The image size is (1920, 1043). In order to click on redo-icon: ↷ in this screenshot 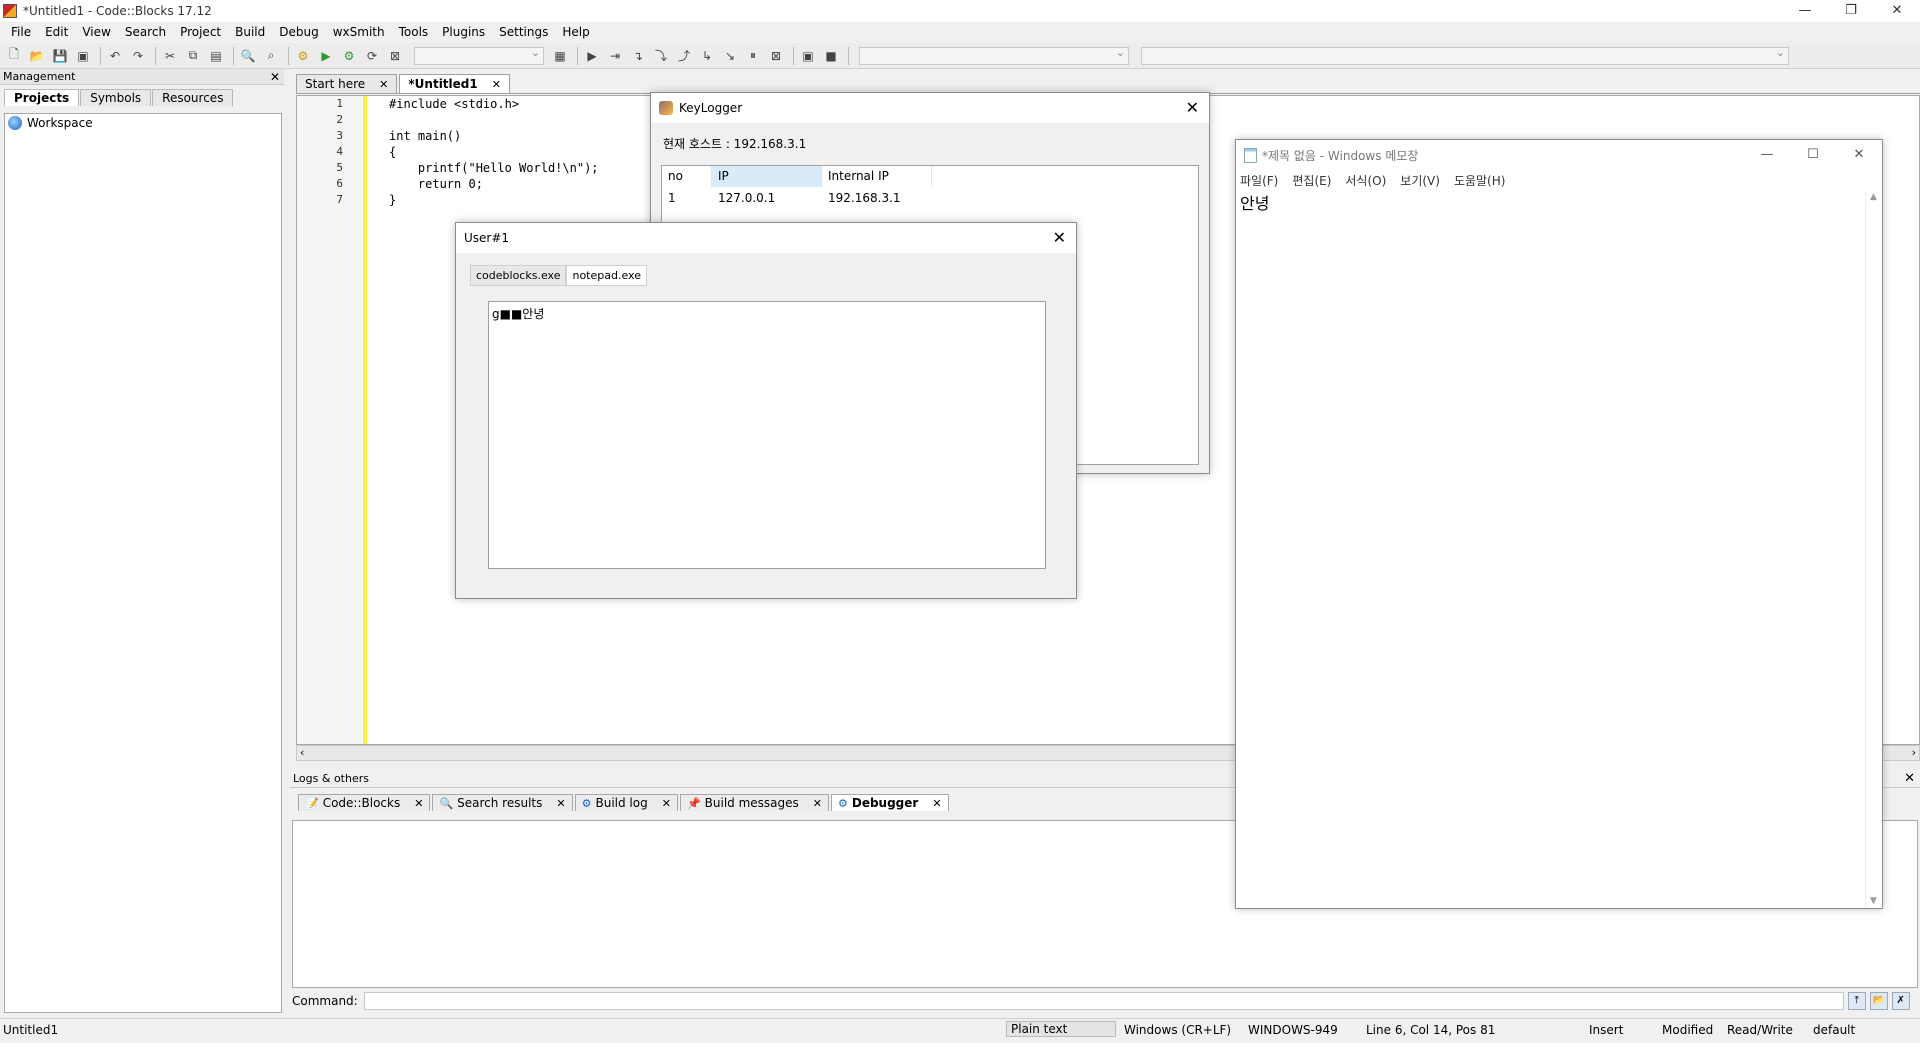, I will do `click(138, 56)`.